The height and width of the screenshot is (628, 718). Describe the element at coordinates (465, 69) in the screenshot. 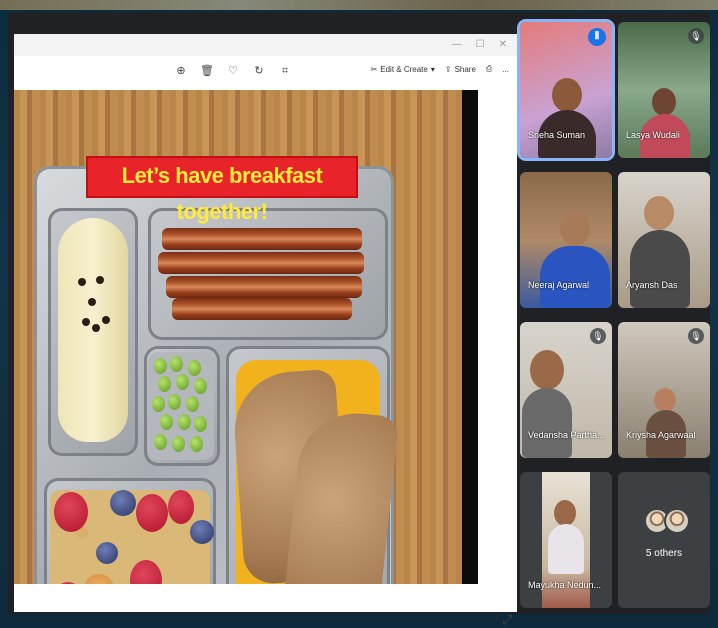

I see `share-label: Share` at that location.